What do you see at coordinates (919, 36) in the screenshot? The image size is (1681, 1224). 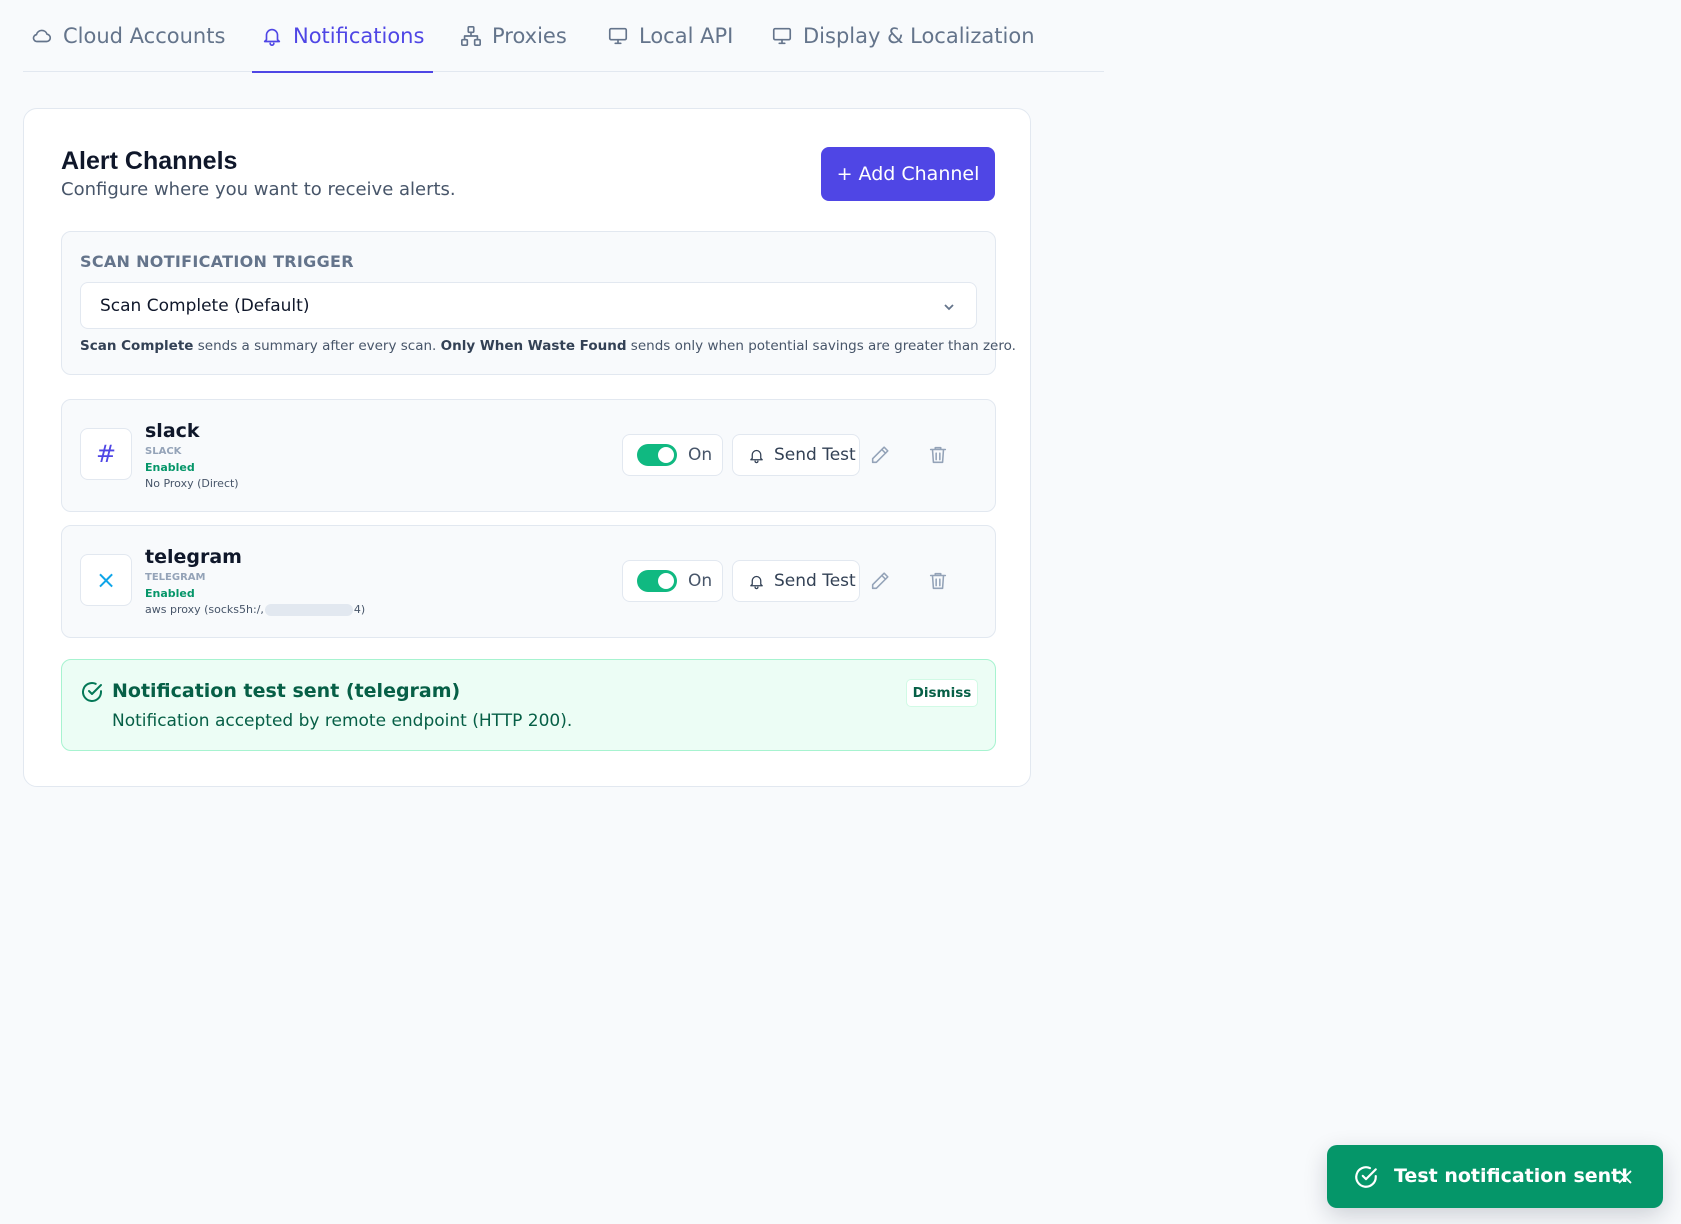 I see `tab-label: Display & Localization` at bounding box center [919, 36].